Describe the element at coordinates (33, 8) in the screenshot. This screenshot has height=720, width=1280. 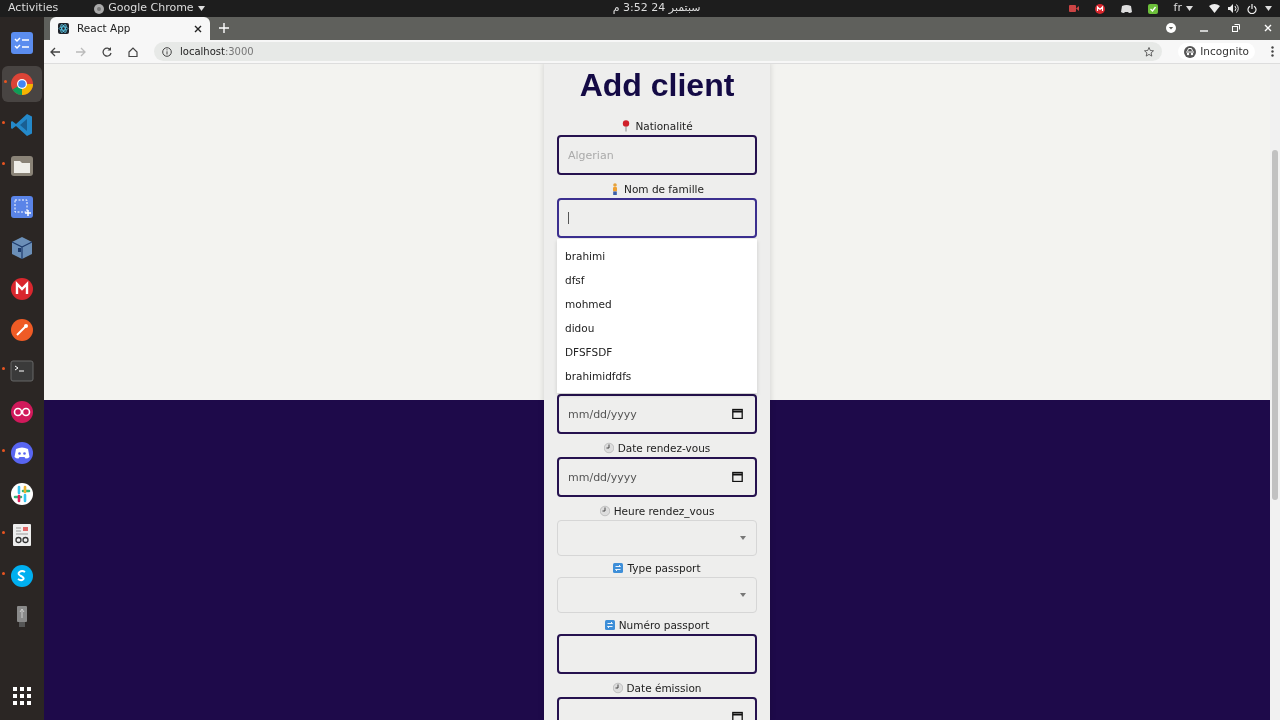
I see `activities-button: Activities` at that location.